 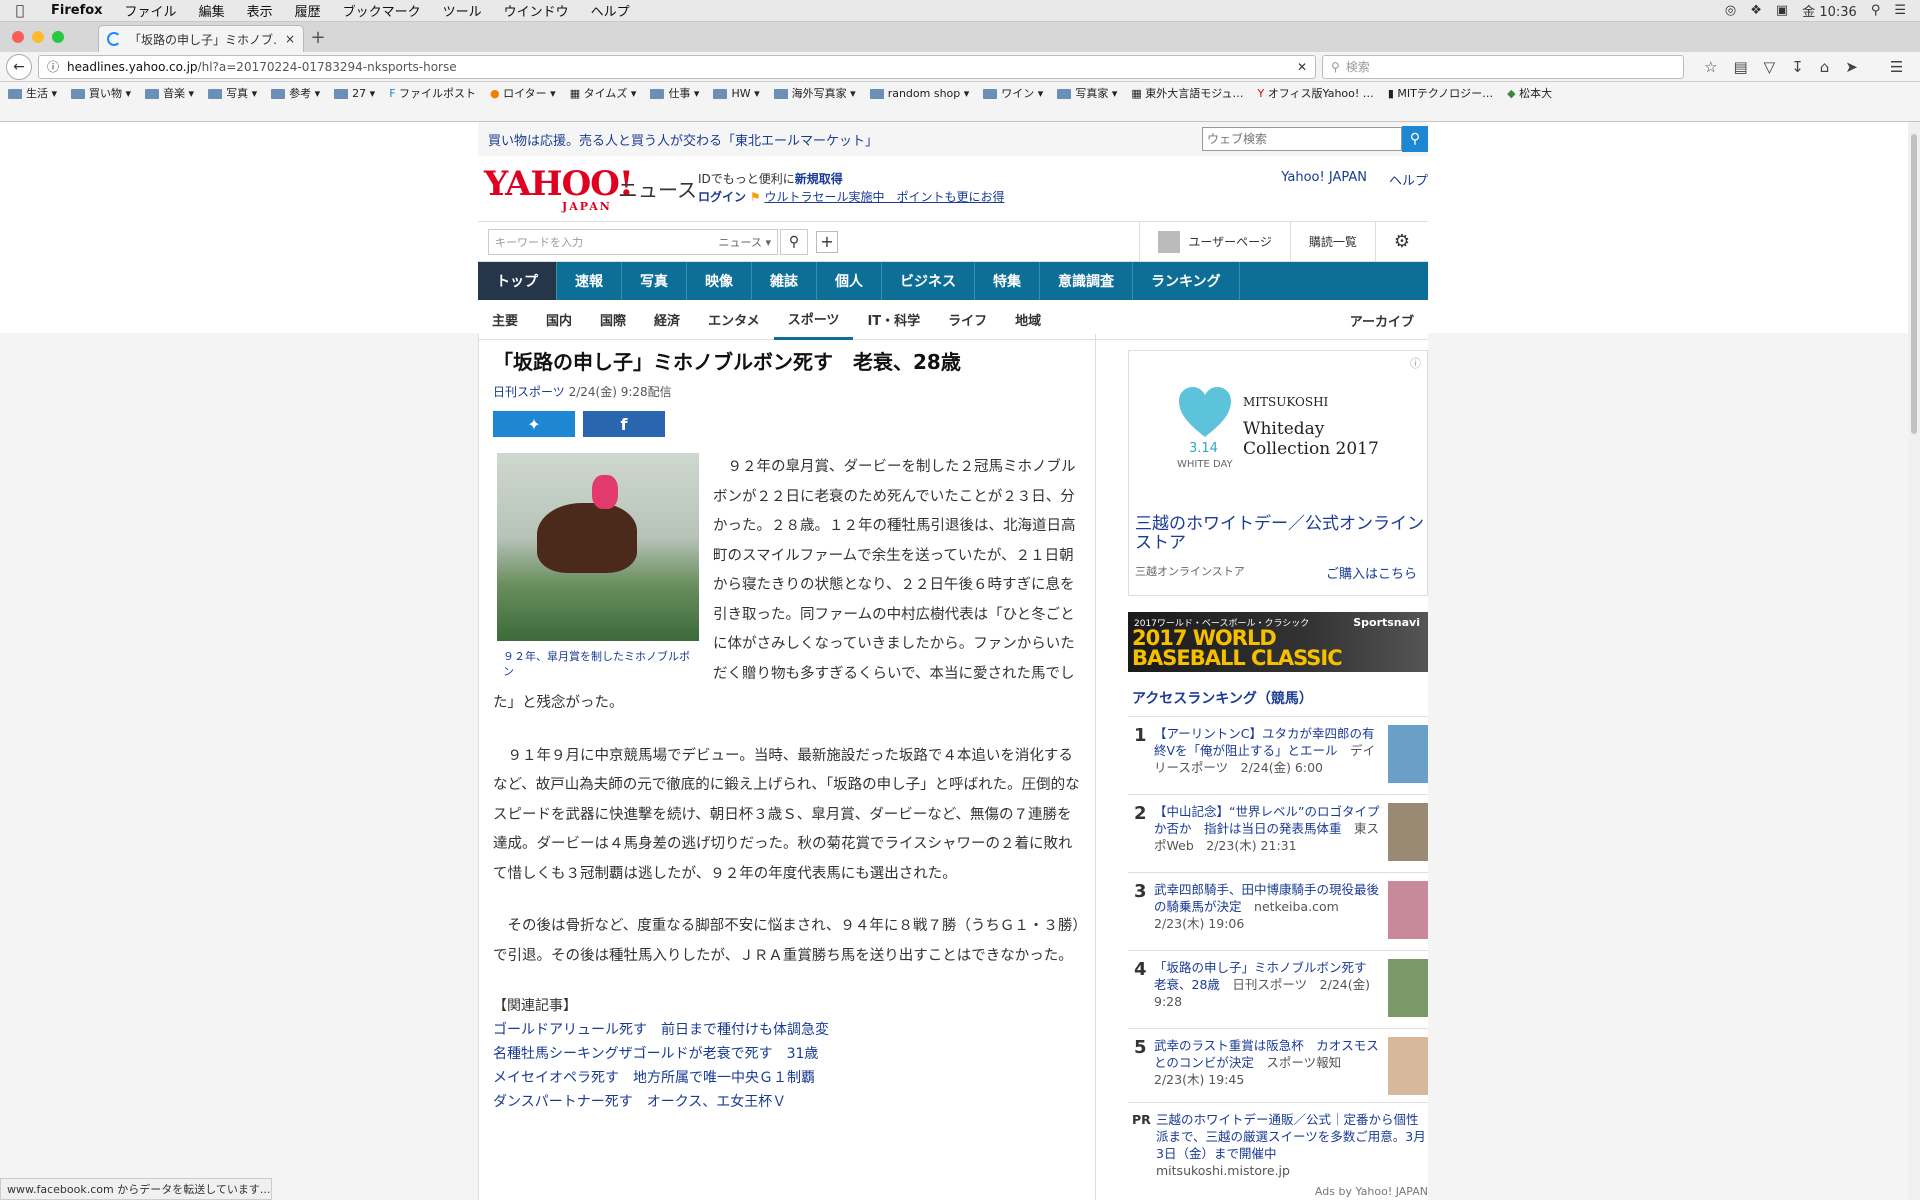 What do you see at coordinates (683, 139) in the screenshot?
I see `promo-link: 買い物は応援。売る人と買う人が交わる「東北エールマーケット」` at bounding box center [683, 139].